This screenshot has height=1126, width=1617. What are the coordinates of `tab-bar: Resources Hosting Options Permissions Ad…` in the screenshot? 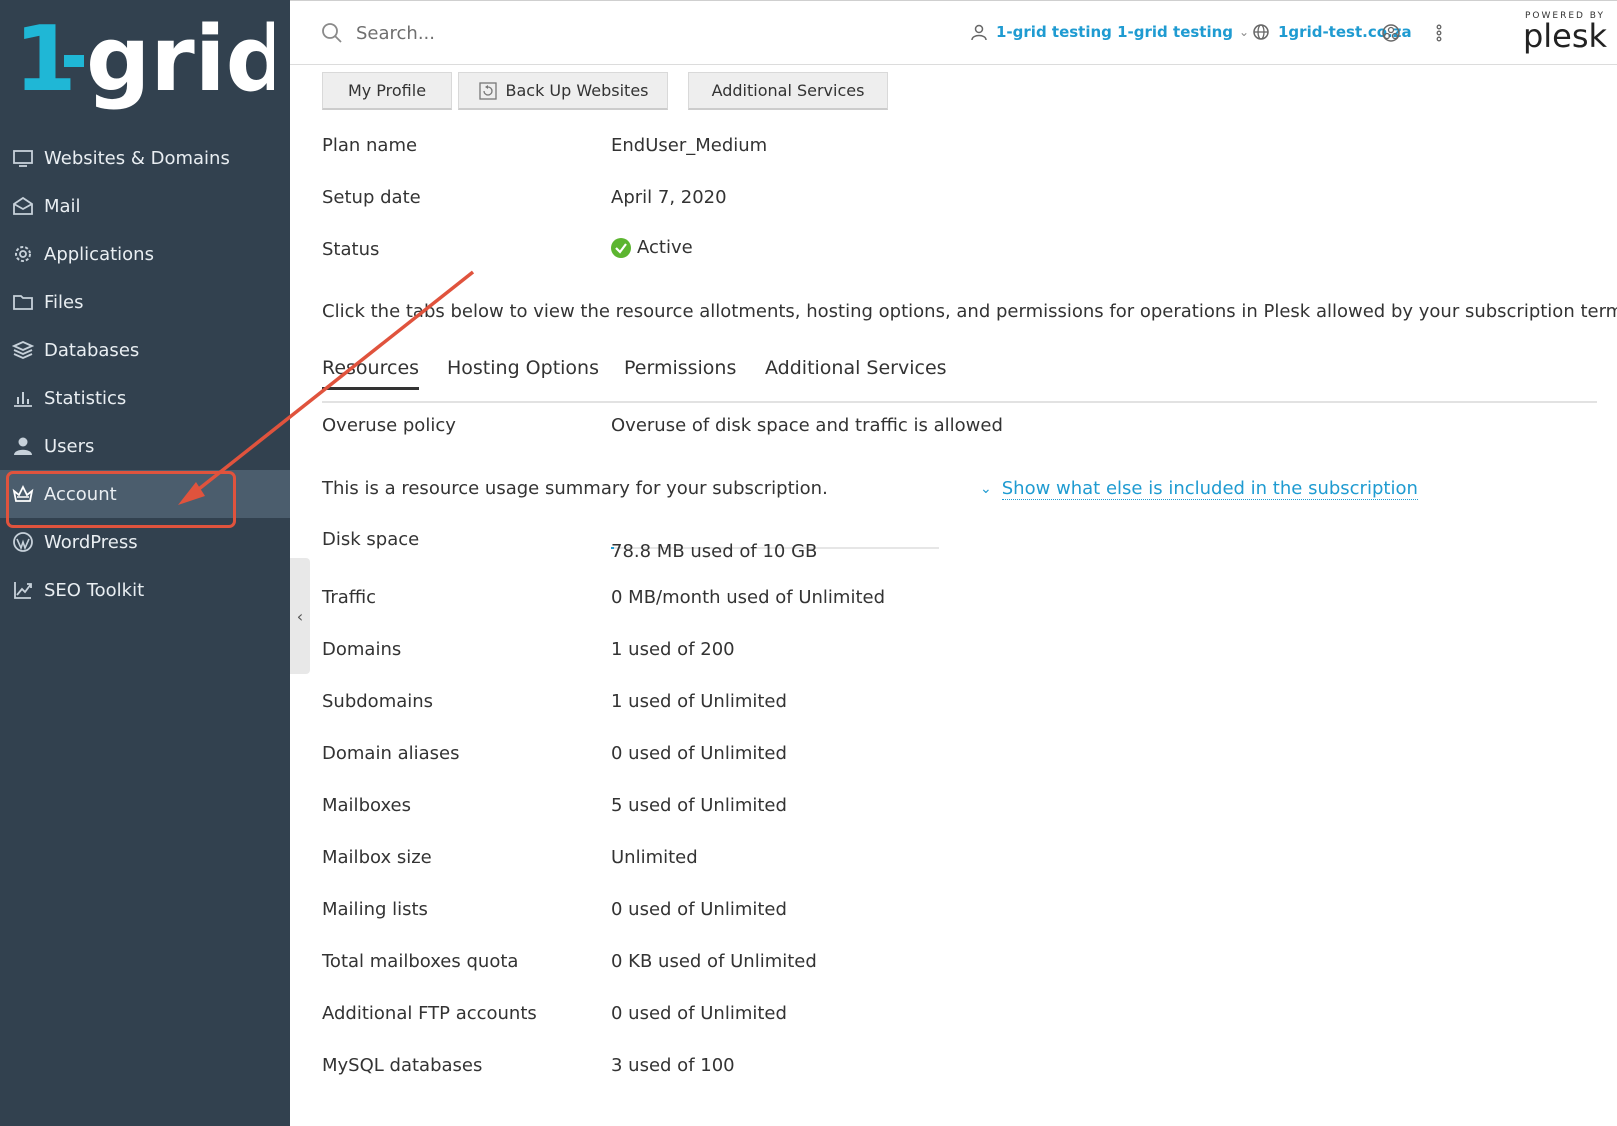 It's located at (959, 378).